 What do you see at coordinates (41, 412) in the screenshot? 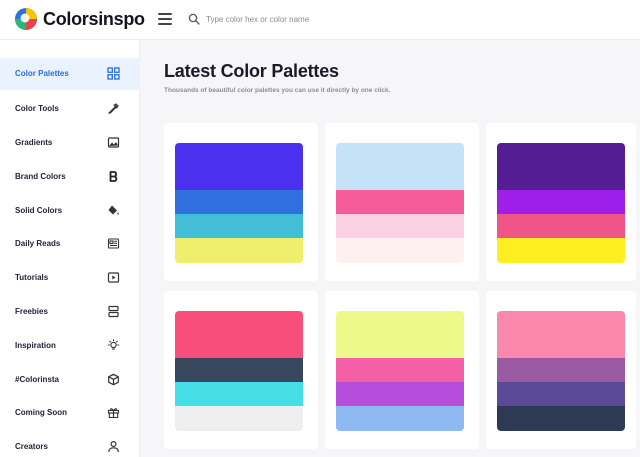
I see `sidebar-item-label: Coming Soon` at bounding box center [41, 412].